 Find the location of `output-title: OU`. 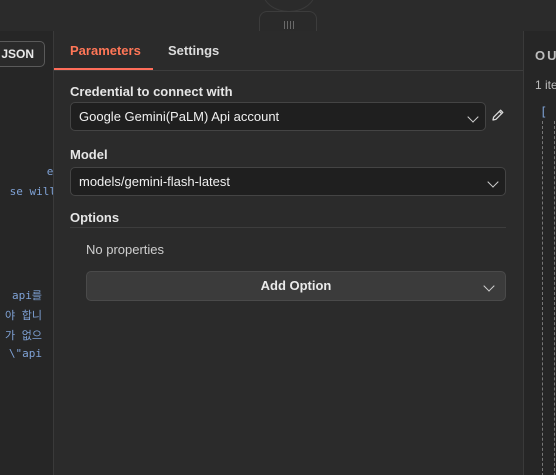

output-title: OU is located at coordinates (545, 55).